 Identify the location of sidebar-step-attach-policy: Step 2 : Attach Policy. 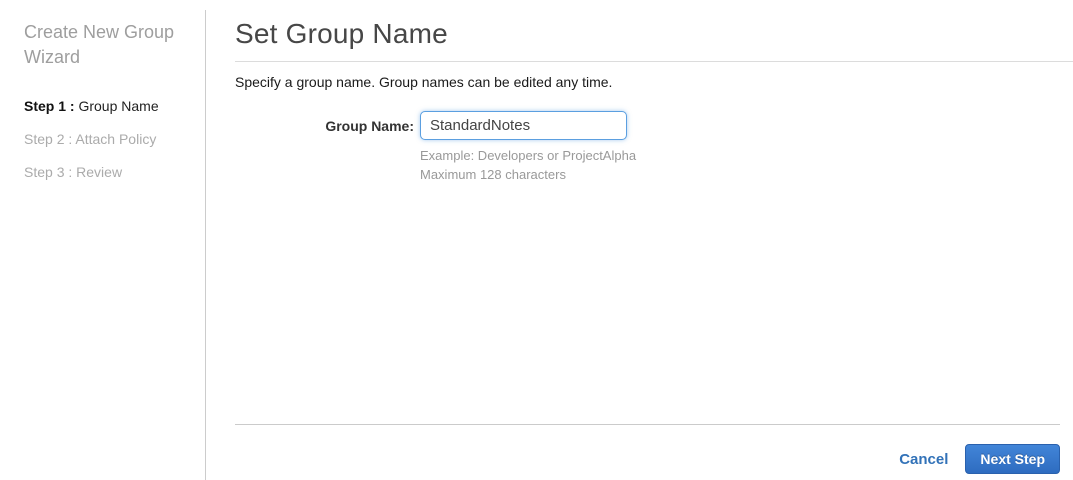
(104, 139).